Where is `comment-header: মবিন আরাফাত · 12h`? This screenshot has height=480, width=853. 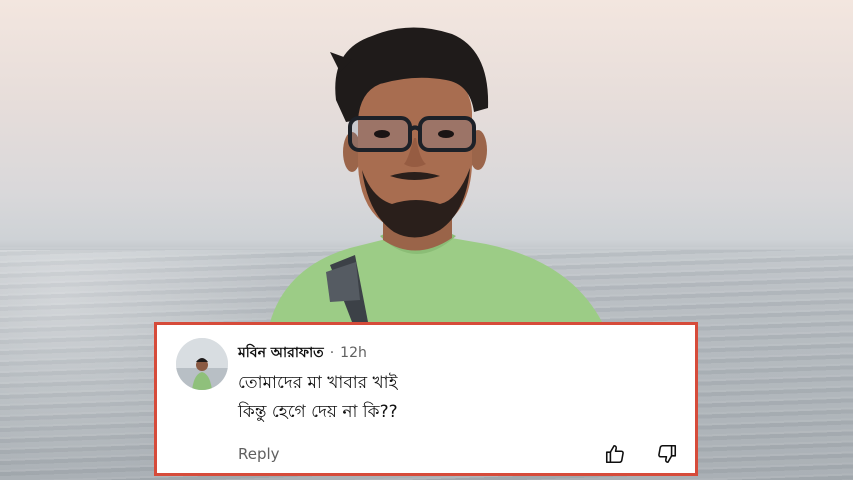
comment-header: মবিন আরাফাত · 12h is located at coordinates (302, 353).